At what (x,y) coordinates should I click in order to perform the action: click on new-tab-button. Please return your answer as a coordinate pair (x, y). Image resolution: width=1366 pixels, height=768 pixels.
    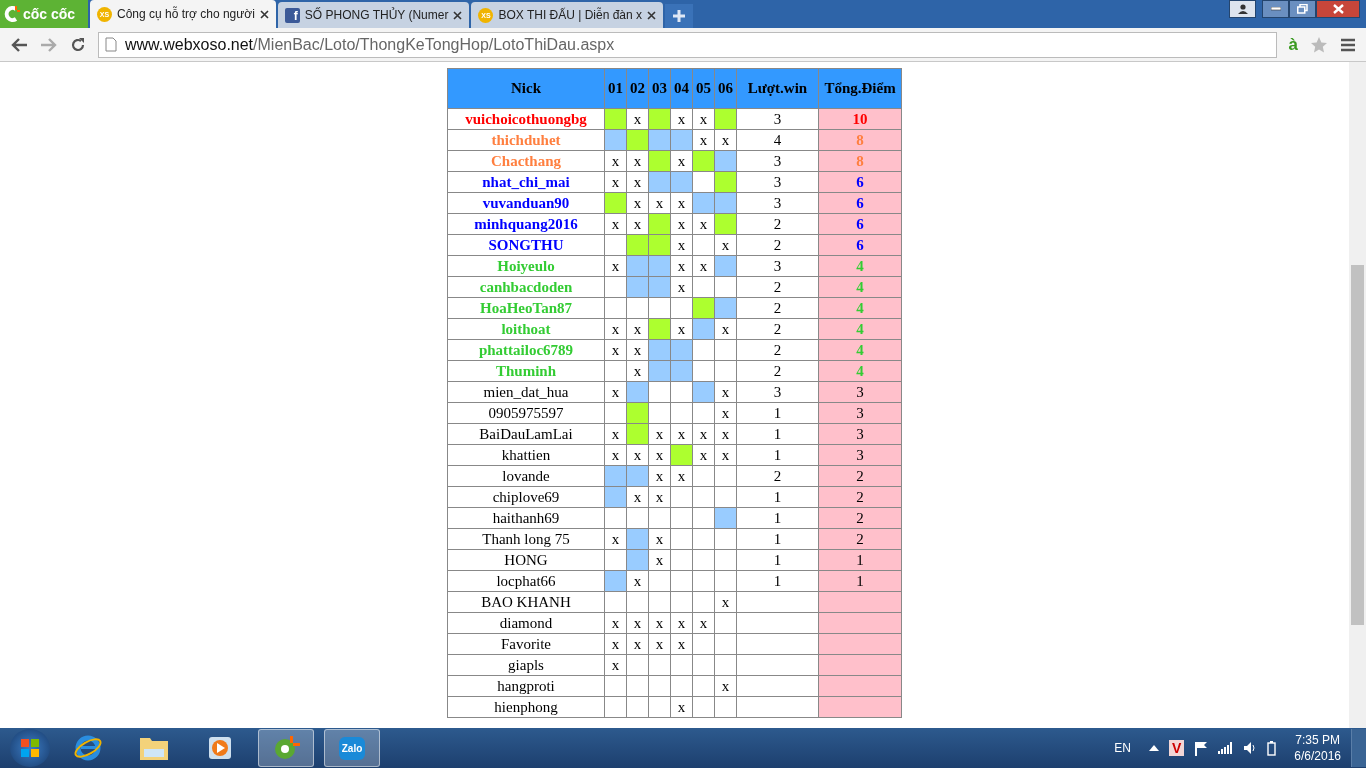
    Looking at the image, I should click on (679, 16).